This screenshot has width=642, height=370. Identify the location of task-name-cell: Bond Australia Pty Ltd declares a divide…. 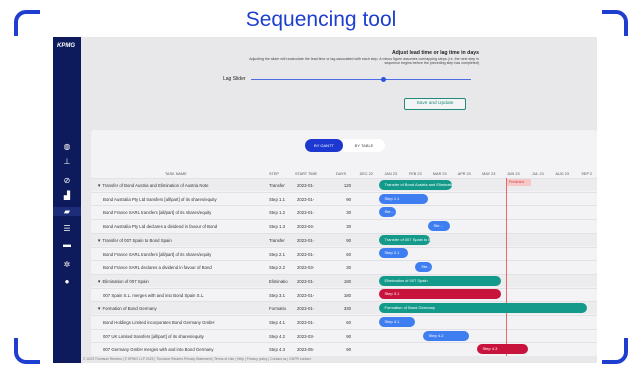
(160, 227).